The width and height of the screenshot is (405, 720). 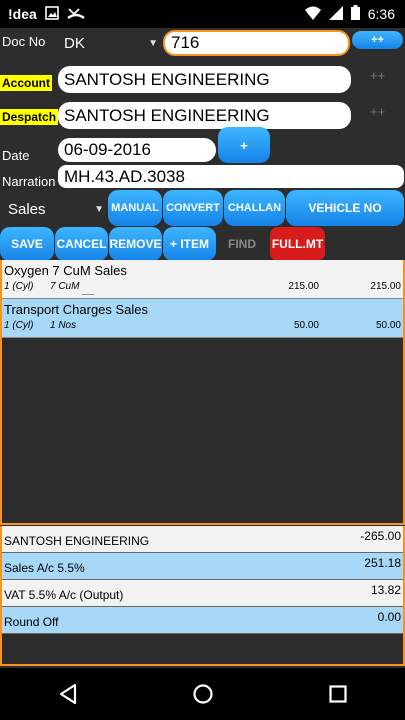 I want to click on item-unit: 1 Nos, so click(x=63, y=325).